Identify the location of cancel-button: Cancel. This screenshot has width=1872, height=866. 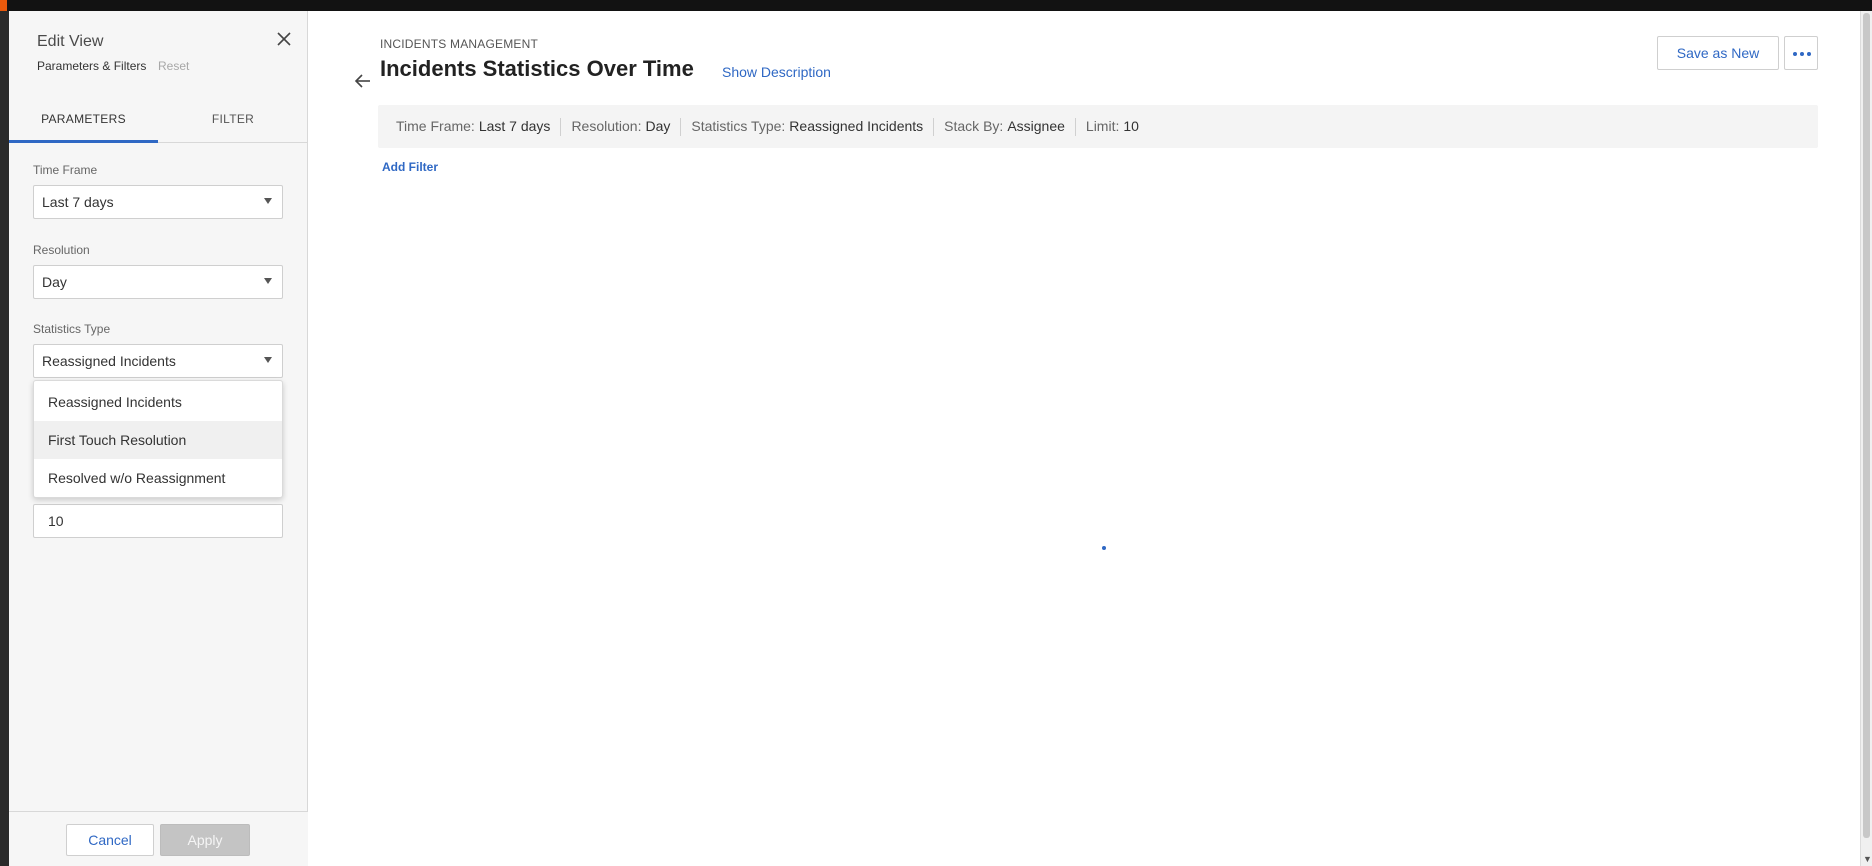
(110, 840).